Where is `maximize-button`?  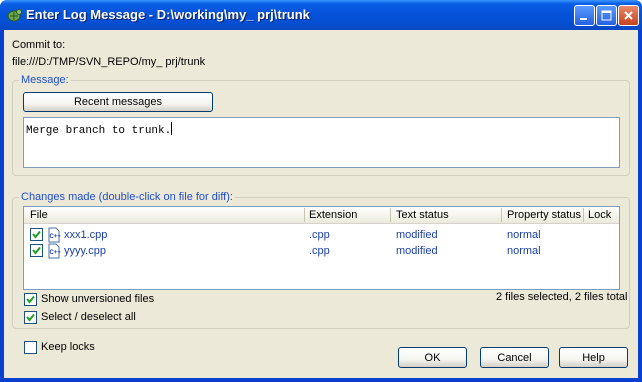
maximize-button is located at coordinates (606, 15).